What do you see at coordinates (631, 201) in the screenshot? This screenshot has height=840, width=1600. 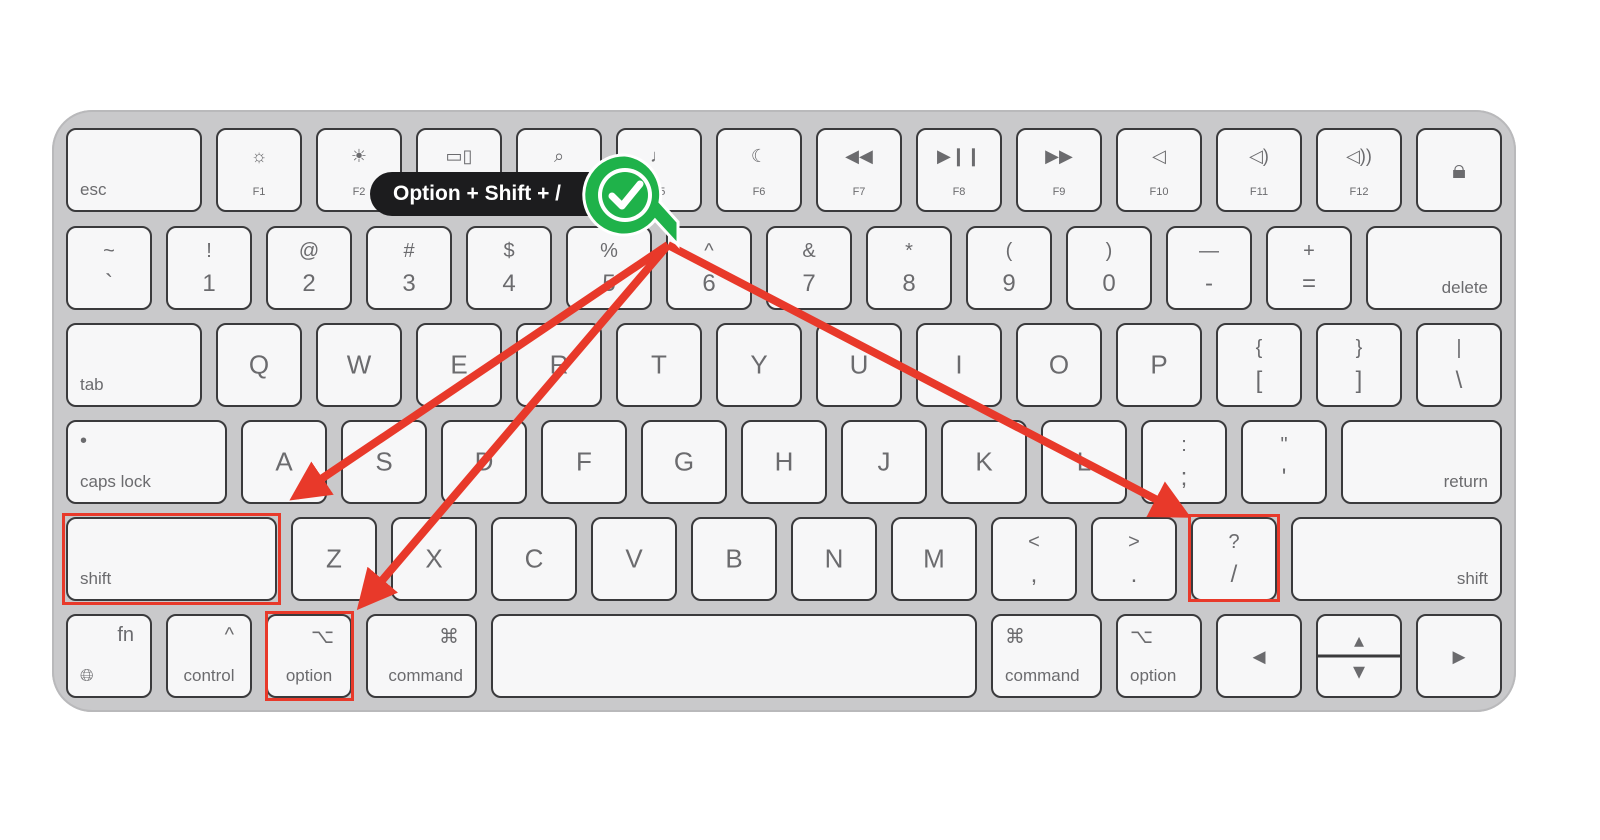 I see `checkmark-badge` at bounding box center [631, 201].